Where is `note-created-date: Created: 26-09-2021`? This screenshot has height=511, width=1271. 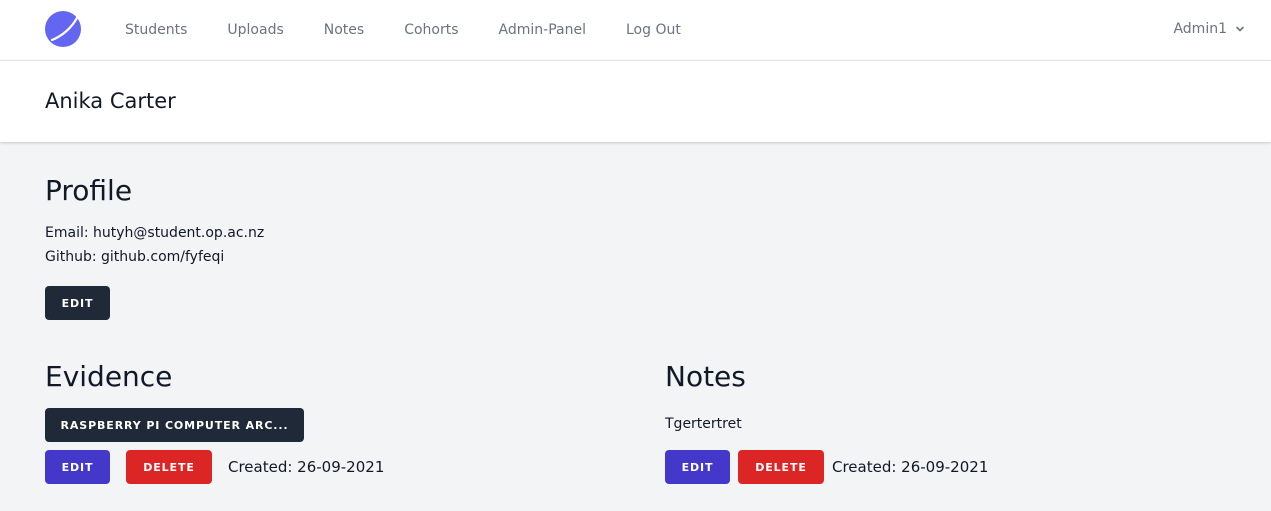
note-created-date: Created: 26-09-2021 is located at coordinates (910, 467).